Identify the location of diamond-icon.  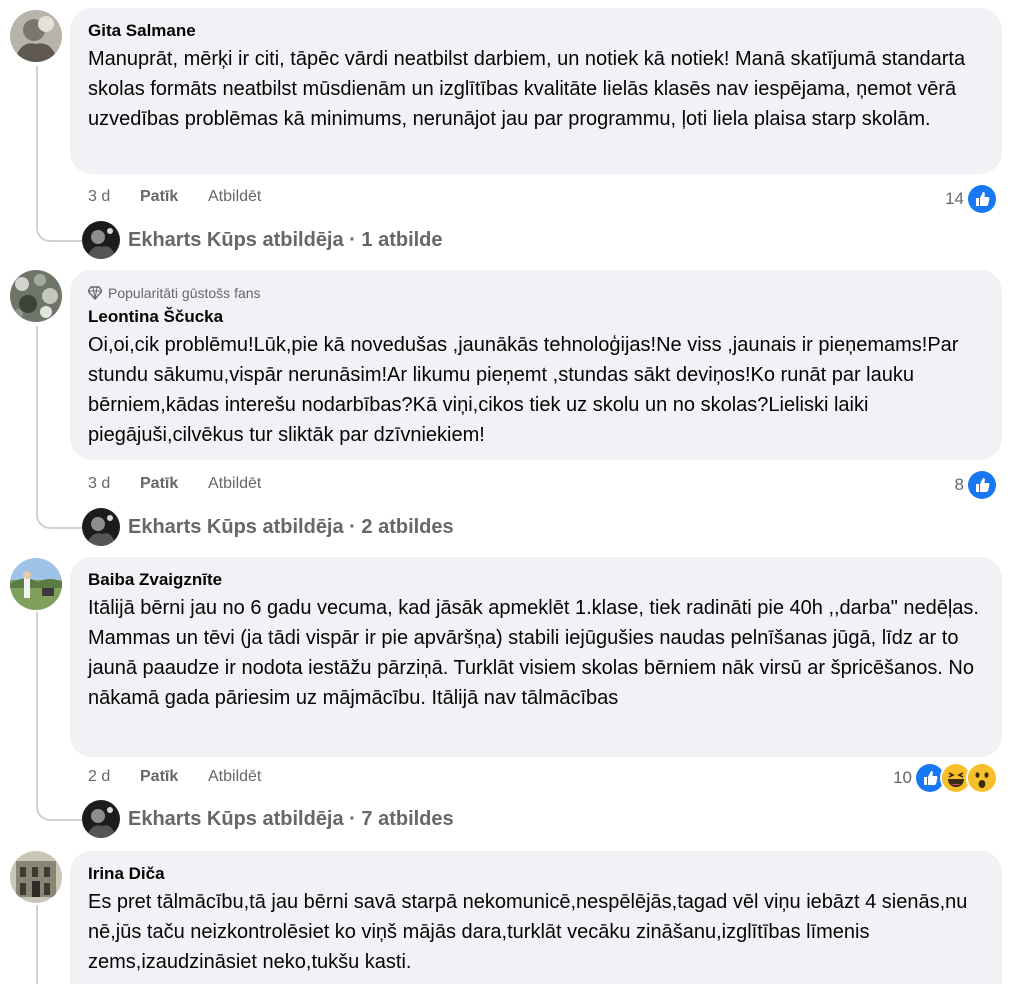
(95, 293).